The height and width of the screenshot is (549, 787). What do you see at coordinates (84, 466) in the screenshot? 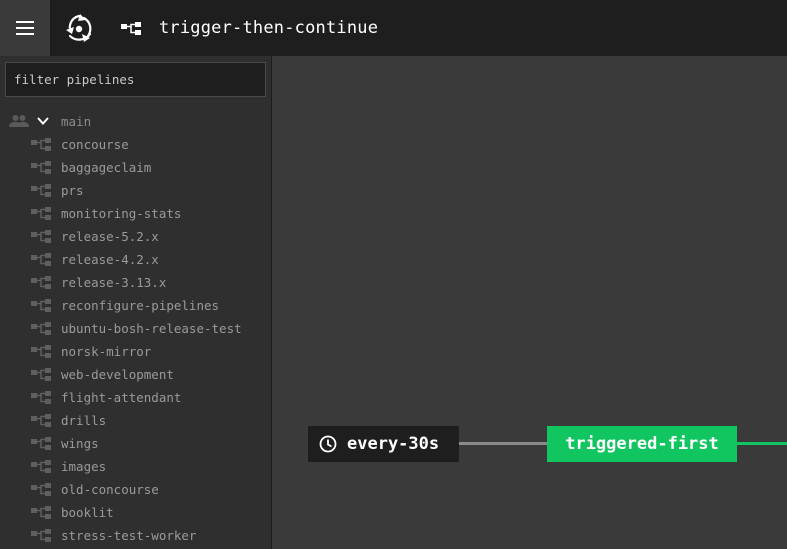
I see `sidebar-pipeline-label: images` at bounding box center [84, 466].